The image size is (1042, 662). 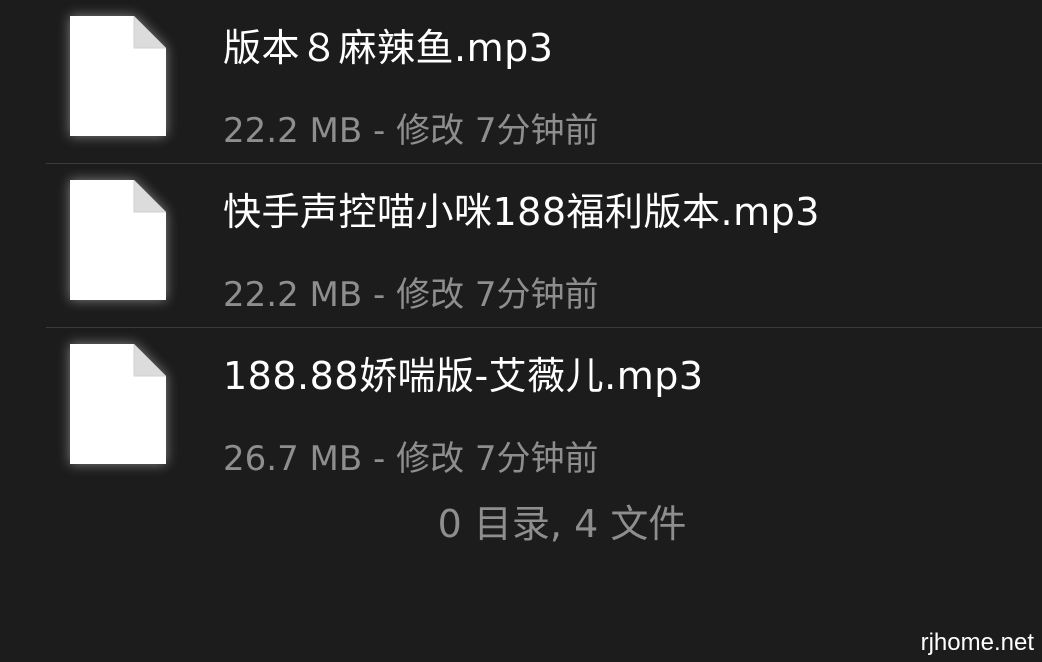 What do you see at coordinates (388, 48) in the screenshot?
I see `file-name: 版本８麻辣鱼.mp3` at bounding box center [388, 48].